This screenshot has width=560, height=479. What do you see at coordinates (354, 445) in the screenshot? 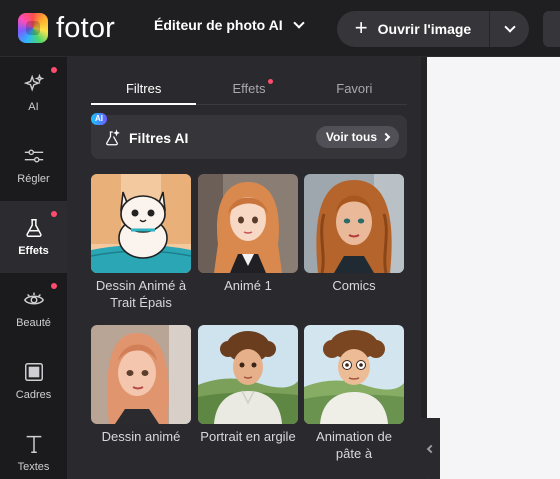
I see `filter-card-label: Animation de pâte à` at bounding box center [354, 445].